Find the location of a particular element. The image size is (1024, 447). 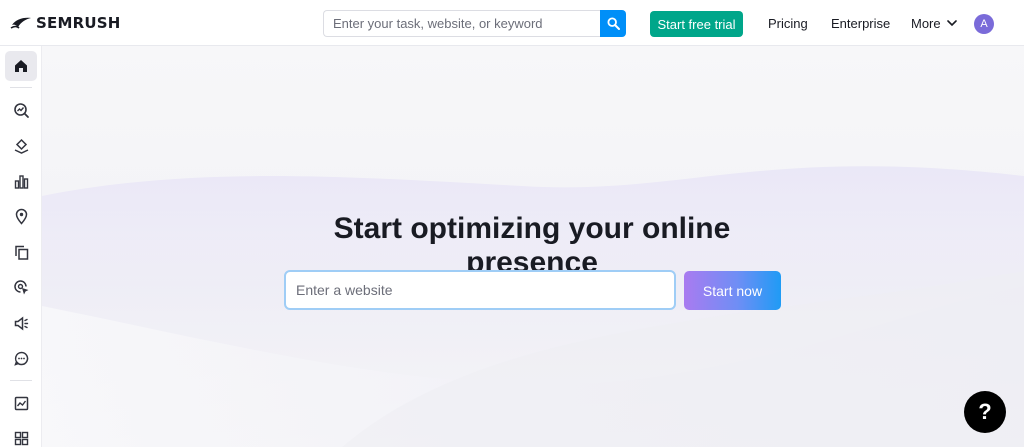

header-search is located at coordinates (474, 23).